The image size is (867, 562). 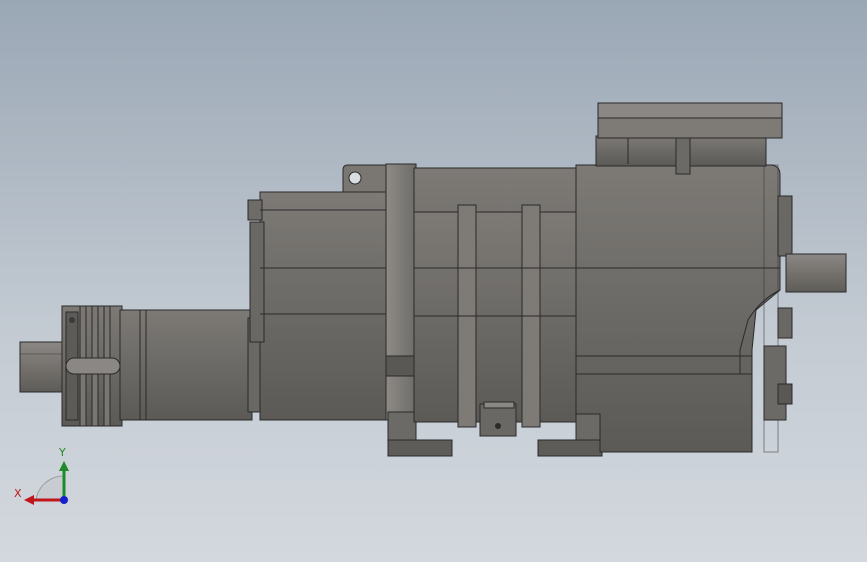 I want to click on motor-housing, so click(x=192, y=365).